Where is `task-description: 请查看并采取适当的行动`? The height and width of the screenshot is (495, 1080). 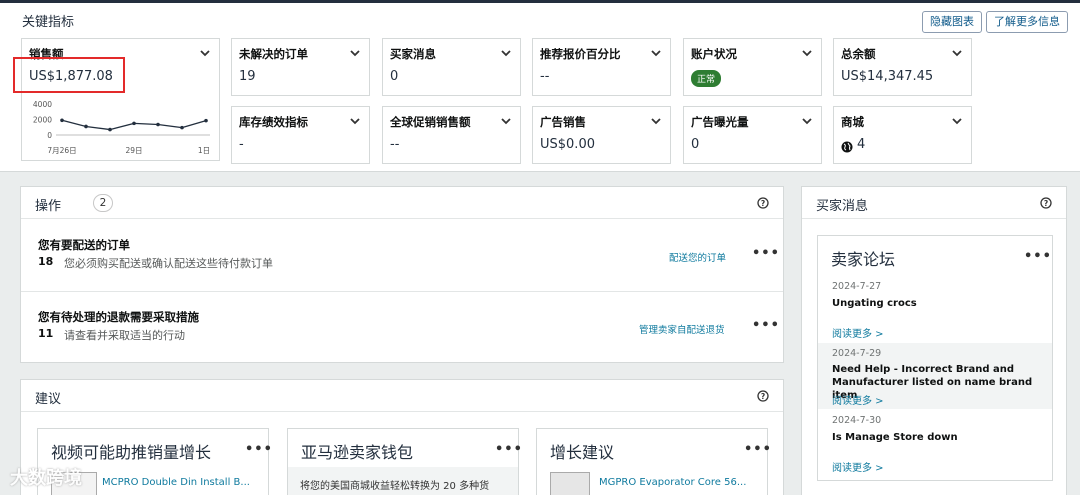
task-description: 请查看并采取适当的行动 is located at coordinates (124, 335).